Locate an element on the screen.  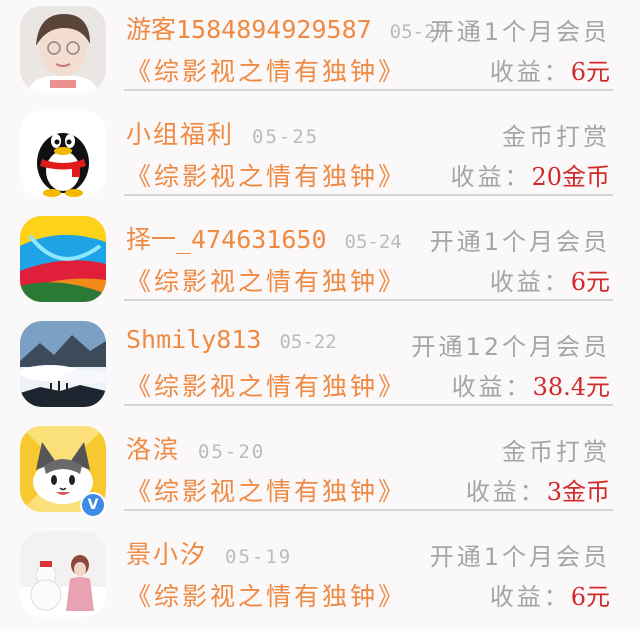
user-name-line: 洛滨 05-20 is located at coordinates (195, 448).